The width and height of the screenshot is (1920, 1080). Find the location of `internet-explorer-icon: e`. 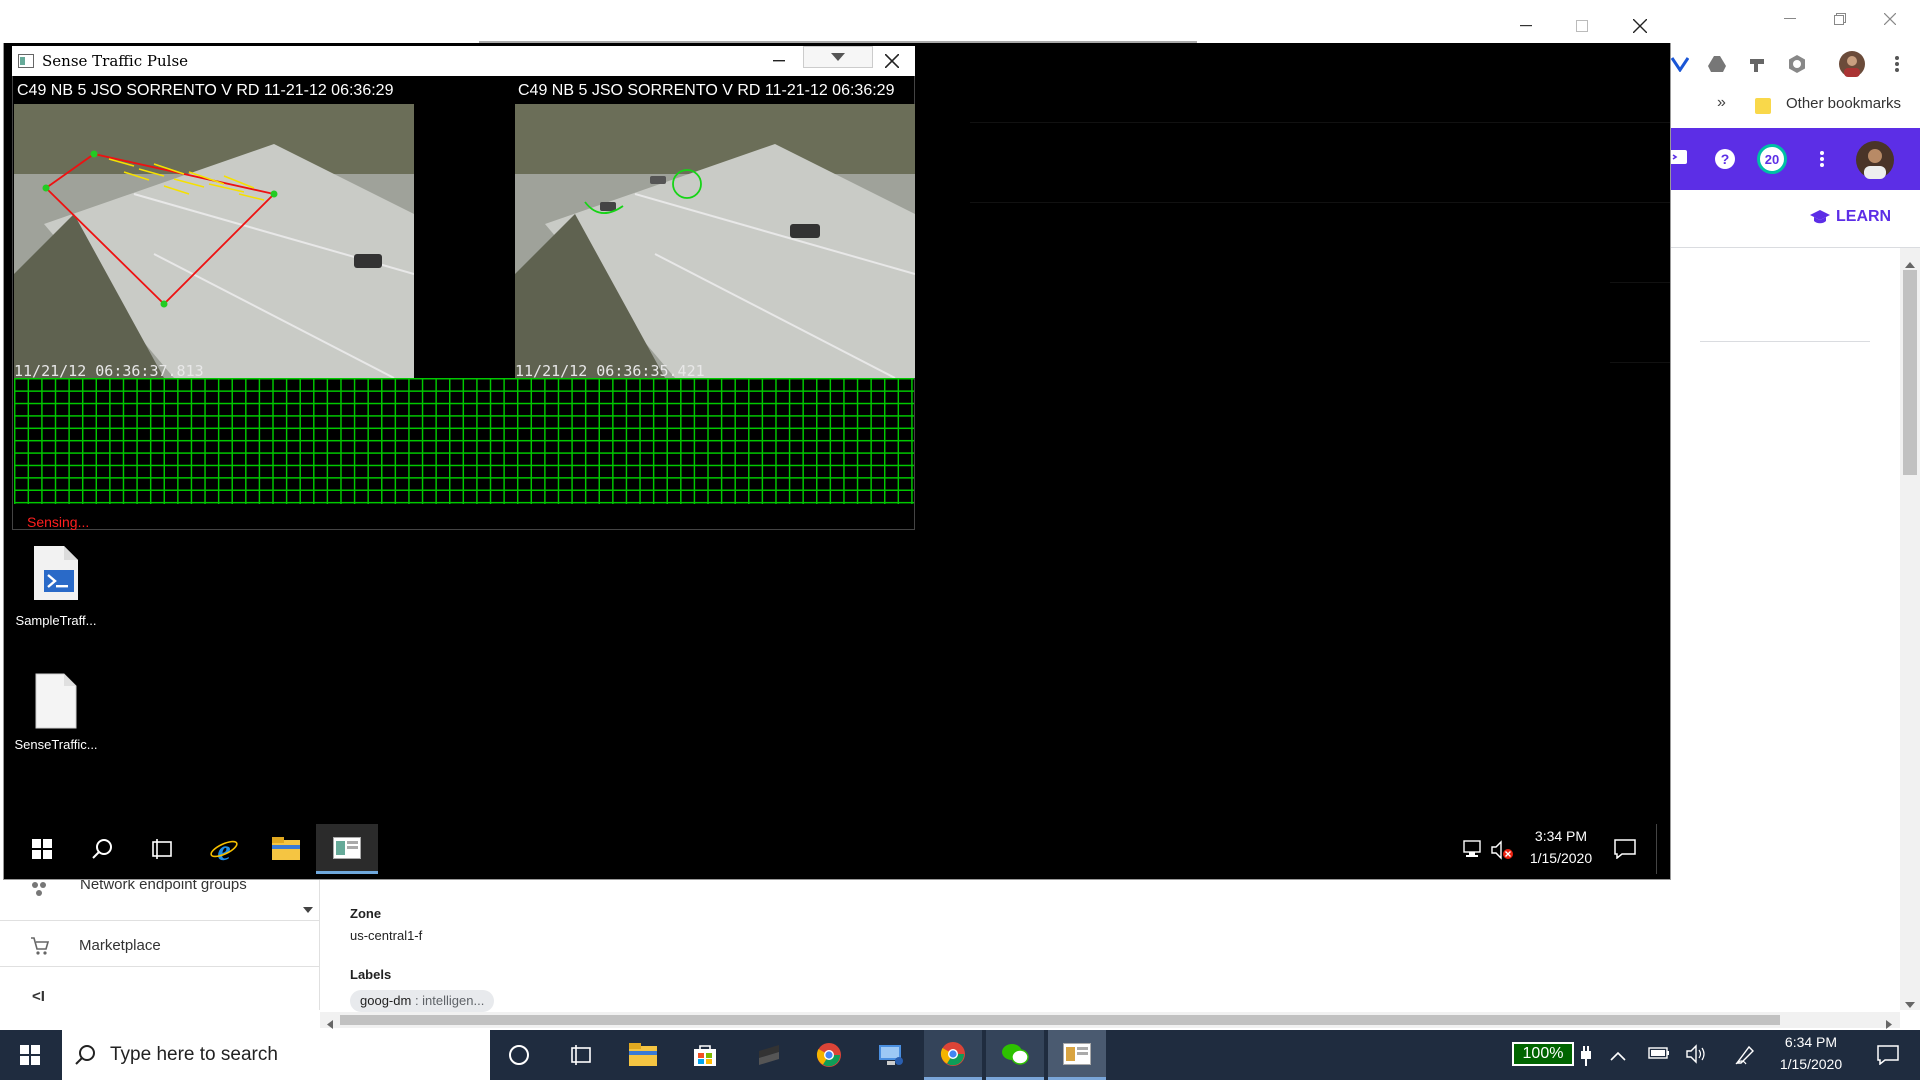

internet-explorer-icon: e is located at coordinates (224, 849).